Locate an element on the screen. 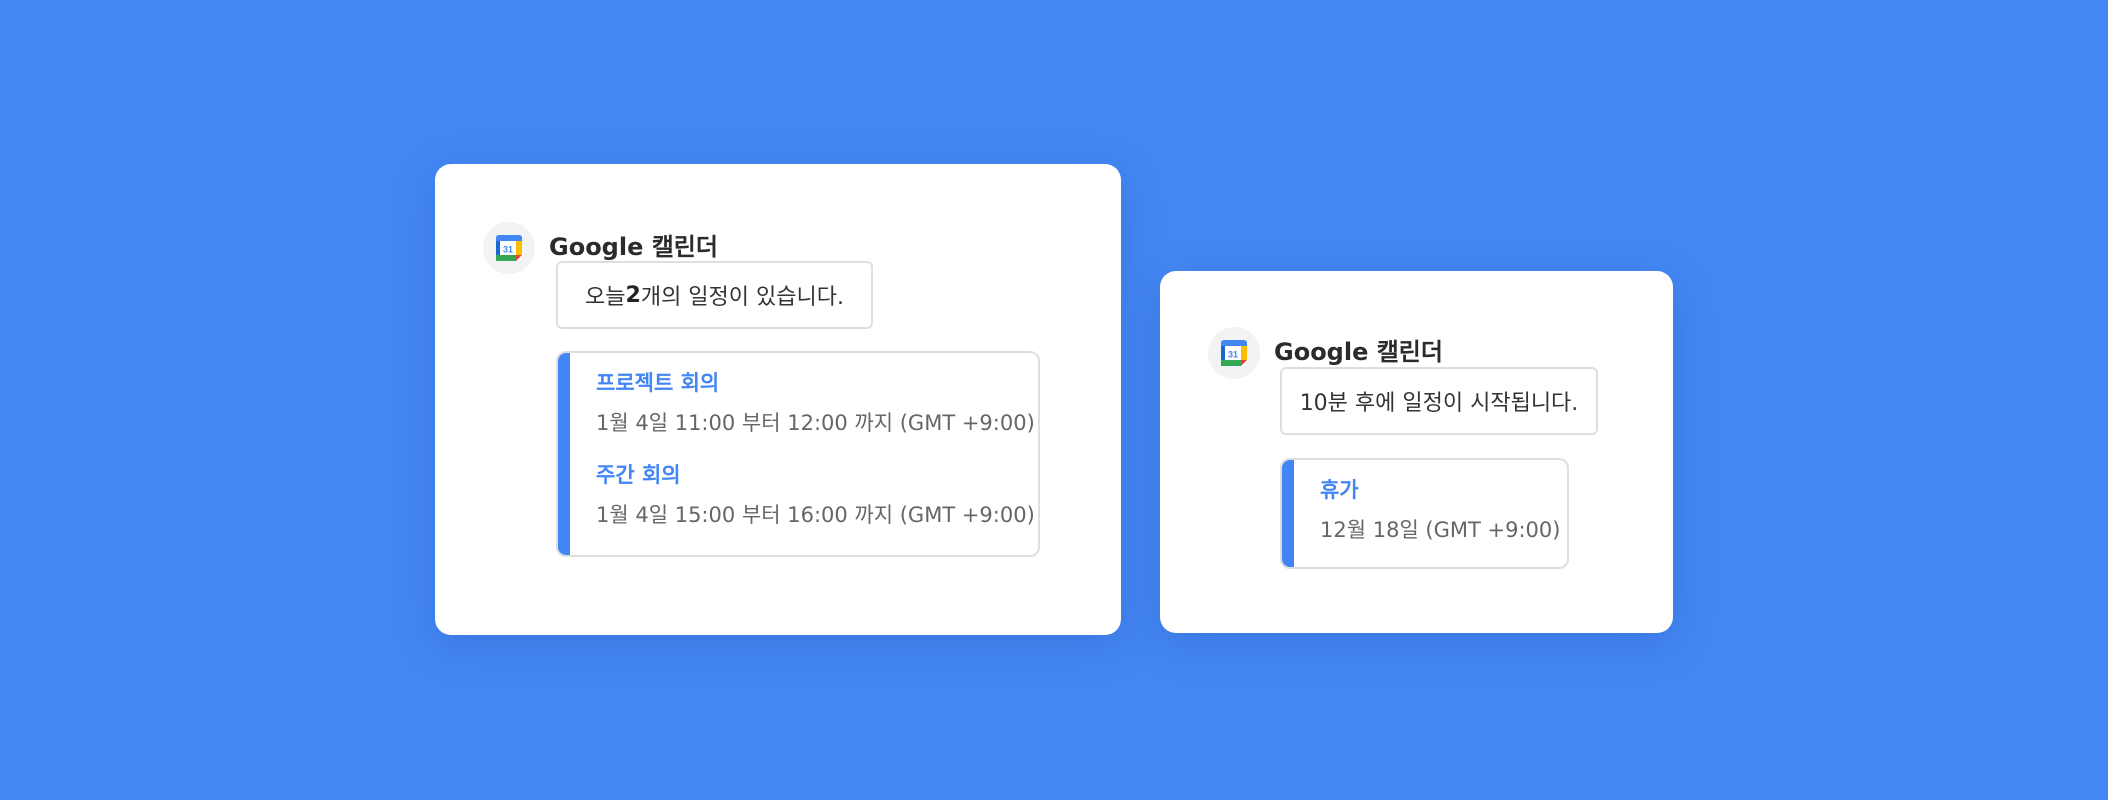  event-title: 프로젝트 회의 is located at coordinates (815, 382).